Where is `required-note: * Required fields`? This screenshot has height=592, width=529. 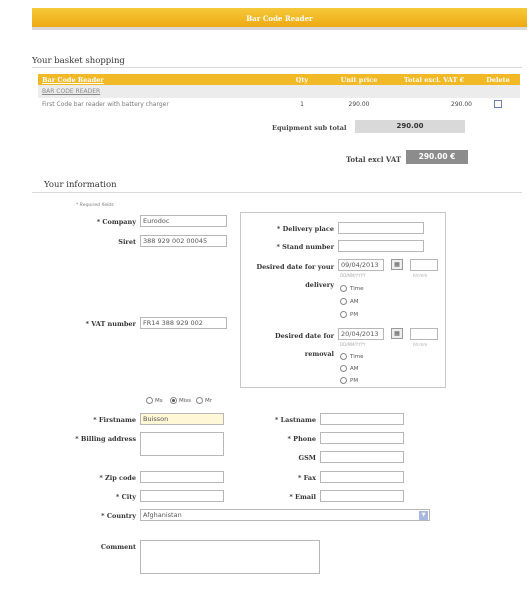 required-note: * Required fields is located at coordinates (95, 205).